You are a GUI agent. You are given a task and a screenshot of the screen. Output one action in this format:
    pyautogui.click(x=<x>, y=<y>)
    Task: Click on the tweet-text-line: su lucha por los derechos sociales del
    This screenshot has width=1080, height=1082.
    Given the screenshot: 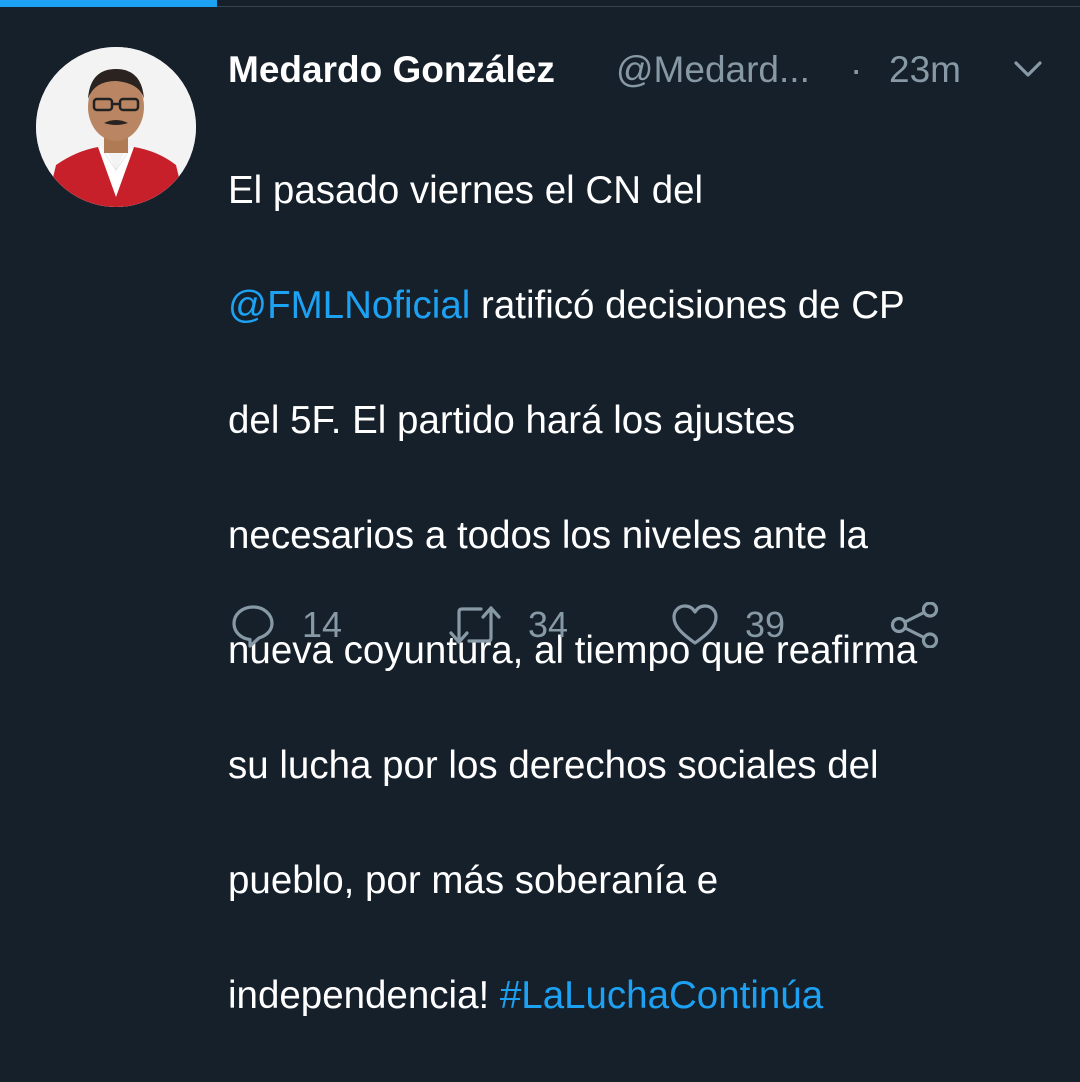 What is the action you would take?
    pyautogui.click(x=553, y=765)
    